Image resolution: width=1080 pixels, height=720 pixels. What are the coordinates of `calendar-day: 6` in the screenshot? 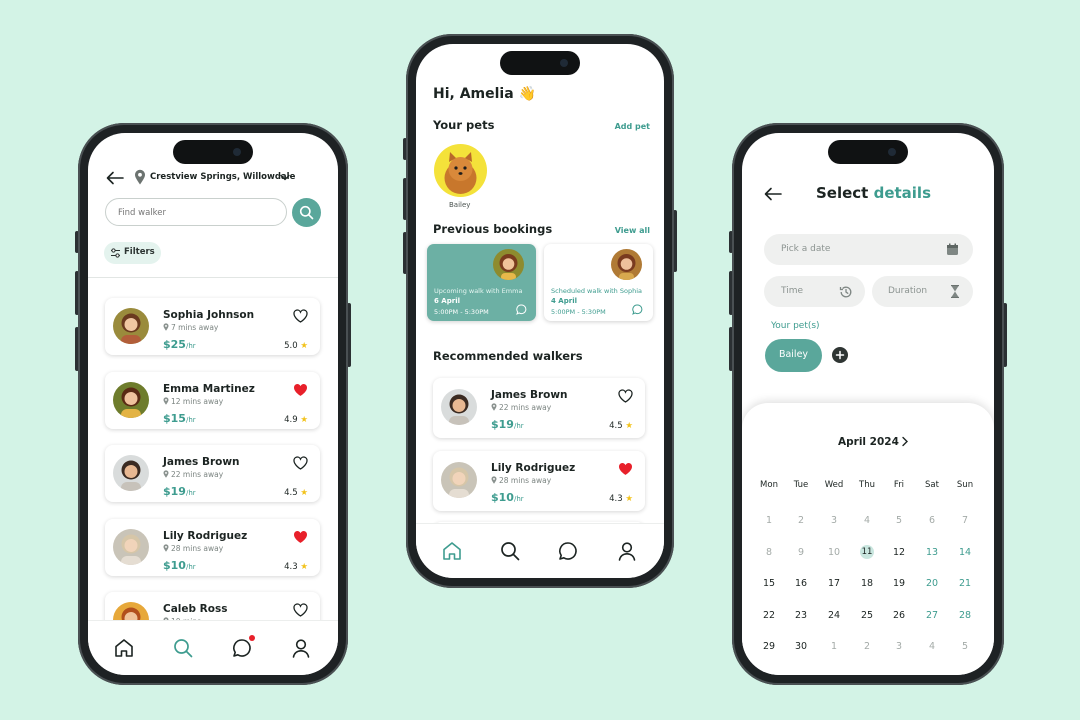 It's located at (932, 520).